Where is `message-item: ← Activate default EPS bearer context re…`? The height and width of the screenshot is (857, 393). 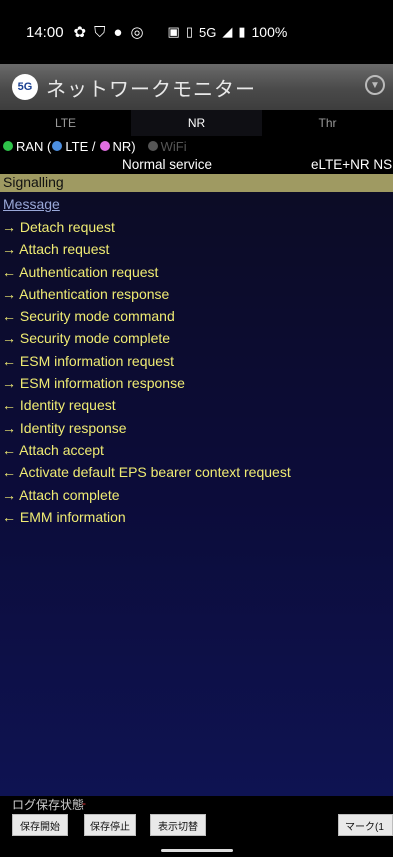 message-item: ← Activate default EPS bearer context re… is located at coordinates (196, 472).